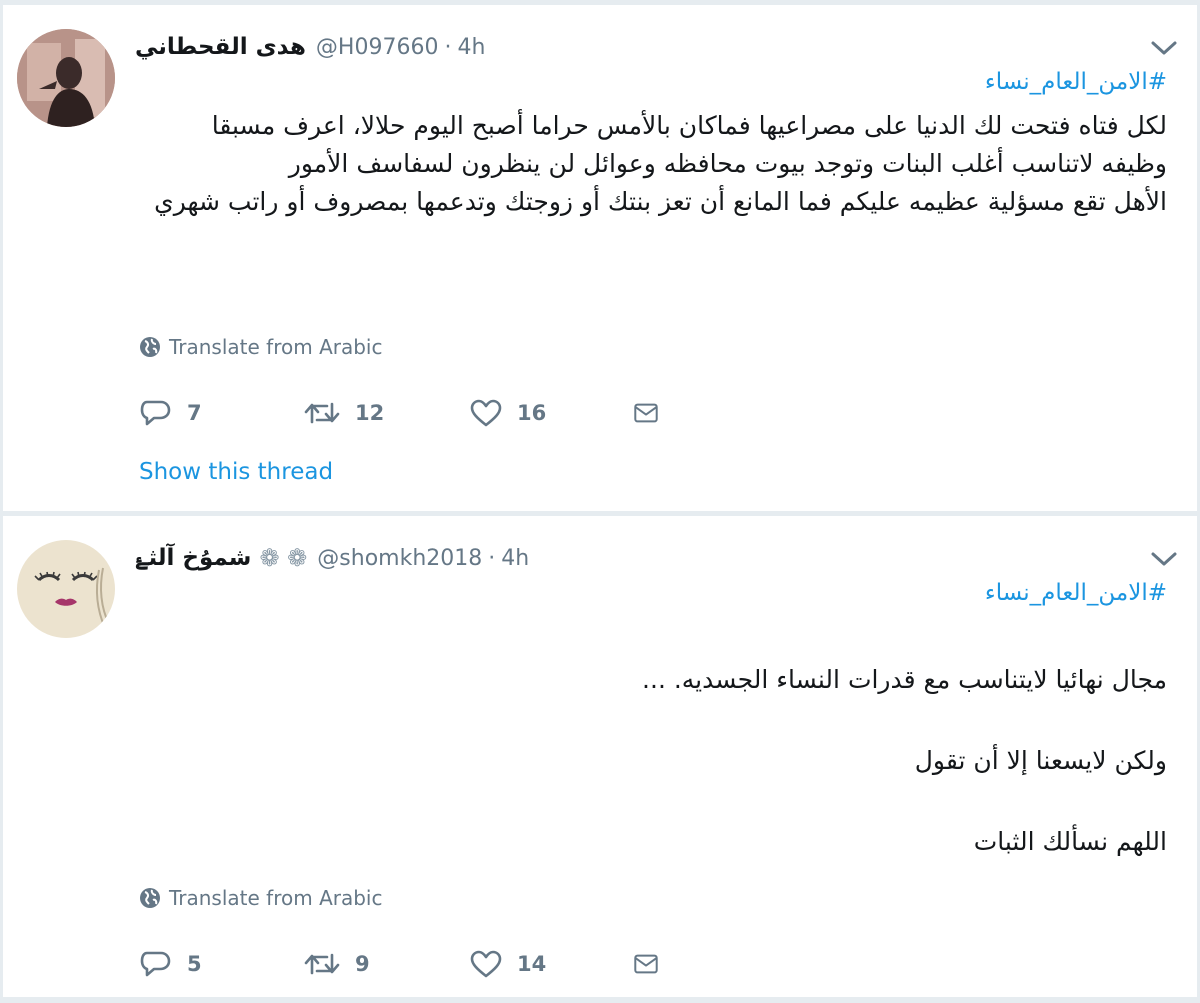 The image size is (1200, 1003). I want to click on tweet-actions: 5 9 14, so click(406, 964).